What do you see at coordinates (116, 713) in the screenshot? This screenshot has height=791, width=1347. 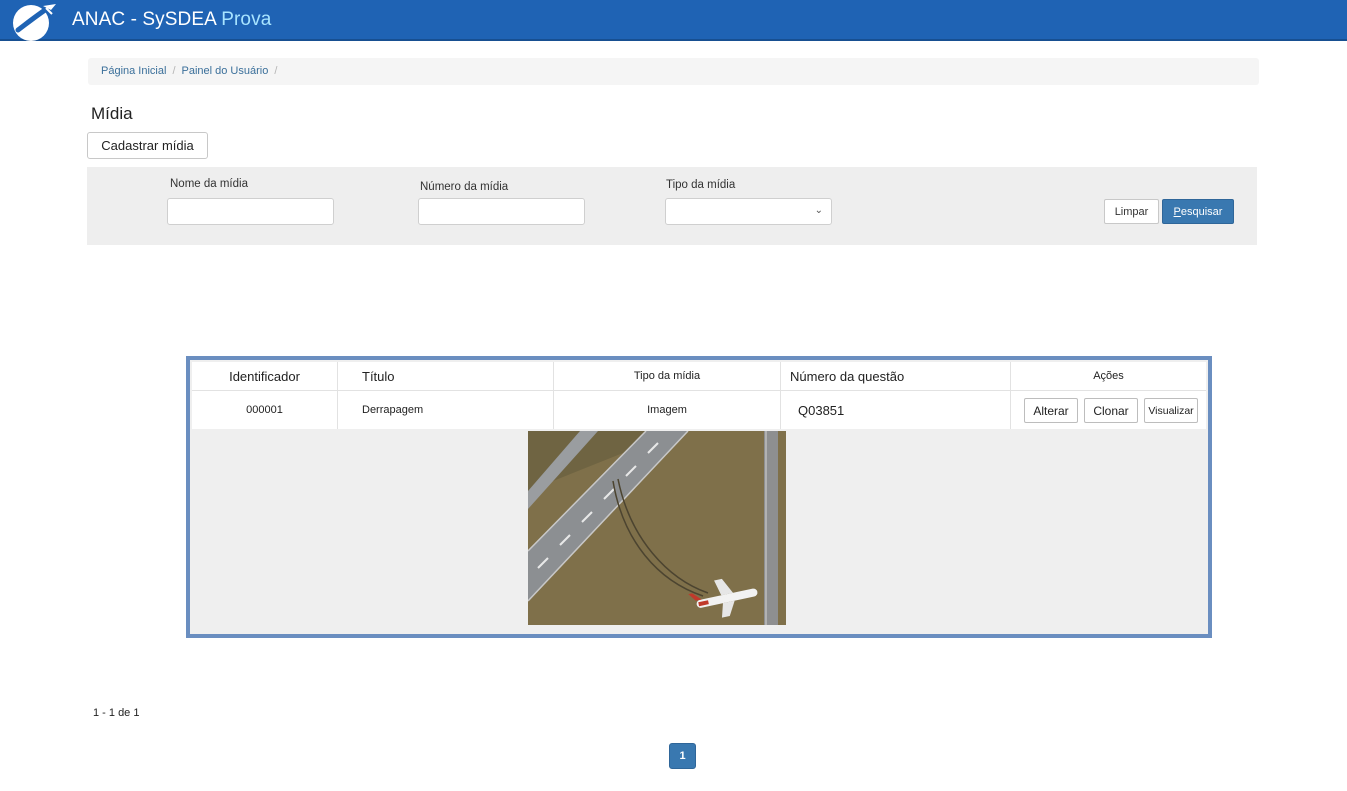 I see `results-count: 1 - 1 de 1` at bounding box center [116, 713].